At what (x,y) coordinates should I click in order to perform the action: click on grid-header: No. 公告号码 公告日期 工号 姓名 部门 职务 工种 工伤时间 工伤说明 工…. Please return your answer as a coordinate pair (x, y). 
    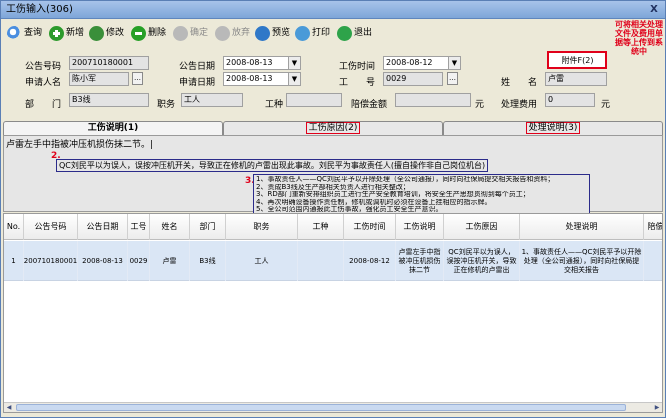
    Looking at the image, I should click on (333, 227).